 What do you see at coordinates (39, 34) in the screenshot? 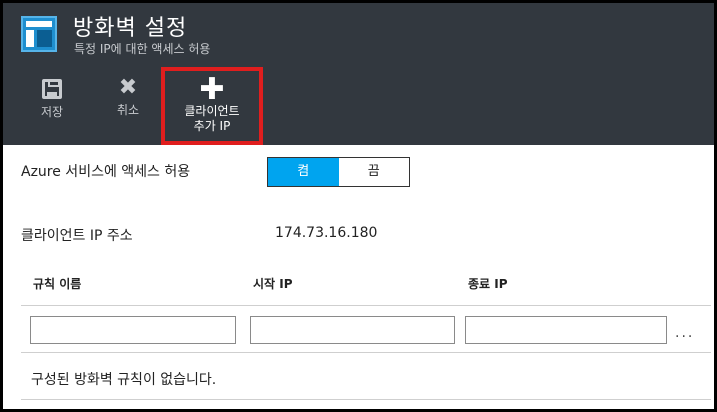
I see `firewall-blade-icon` at bounding box center [39, 34].